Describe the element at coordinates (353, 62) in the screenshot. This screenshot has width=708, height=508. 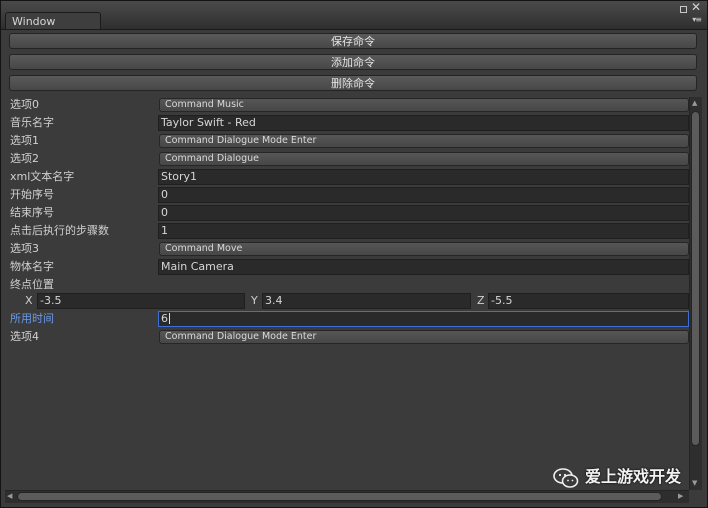
I see `add-command-button: 添加命令` at that location.